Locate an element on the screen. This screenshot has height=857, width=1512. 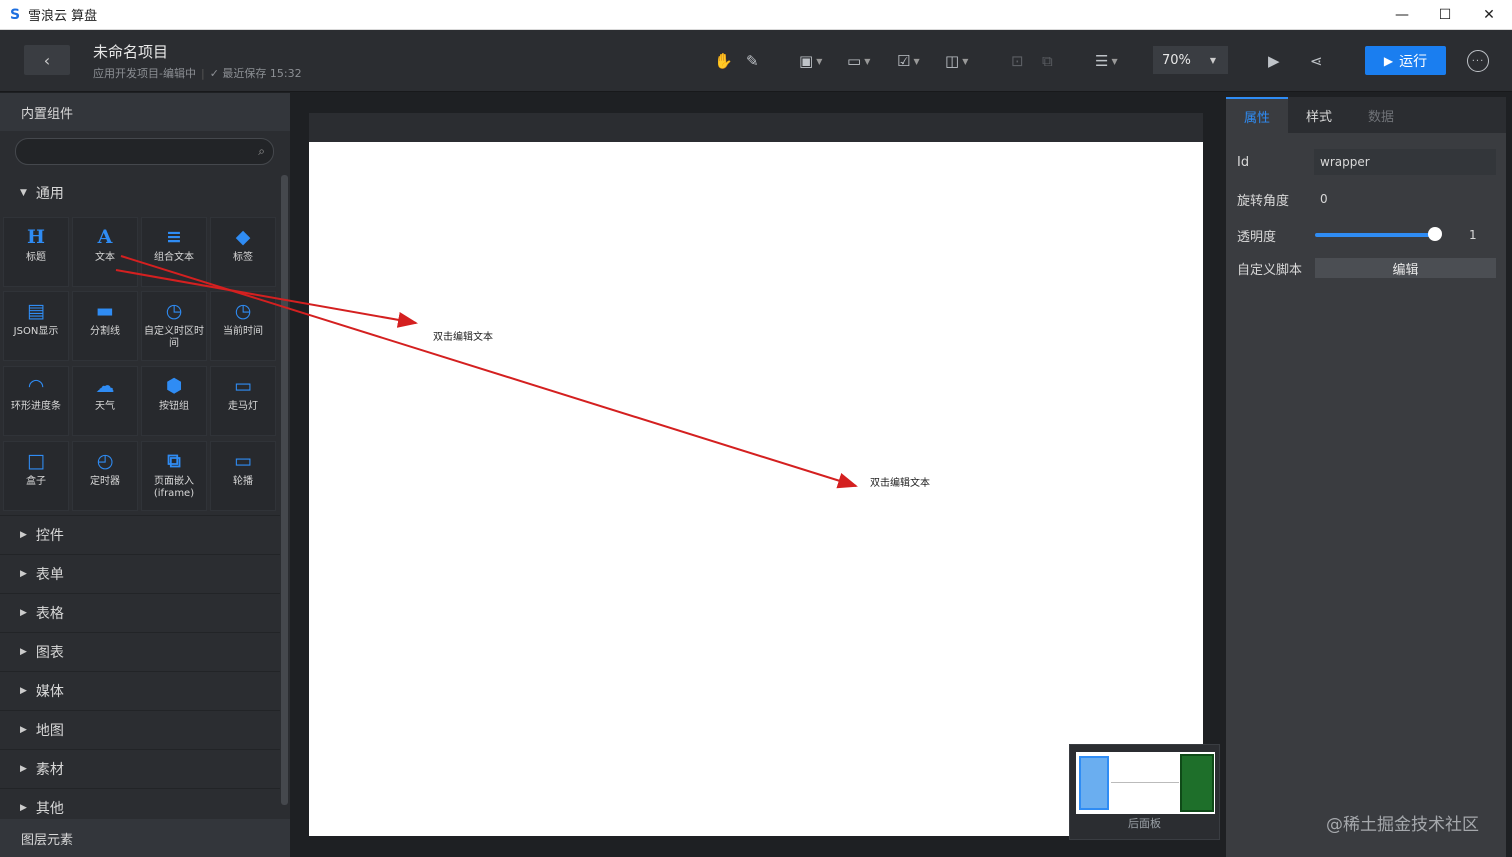
component-label: 标题 is located at coordinates (36, 257).